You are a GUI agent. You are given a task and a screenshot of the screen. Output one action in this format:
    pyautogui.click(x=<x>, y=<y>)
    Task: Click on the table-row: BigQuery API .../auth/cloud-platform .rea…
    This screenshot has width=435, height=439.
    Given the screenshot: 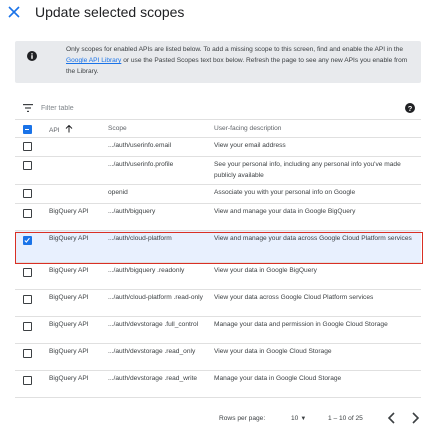 What is the action you would take?
    pyautogui.click(x=218, y=303)
    